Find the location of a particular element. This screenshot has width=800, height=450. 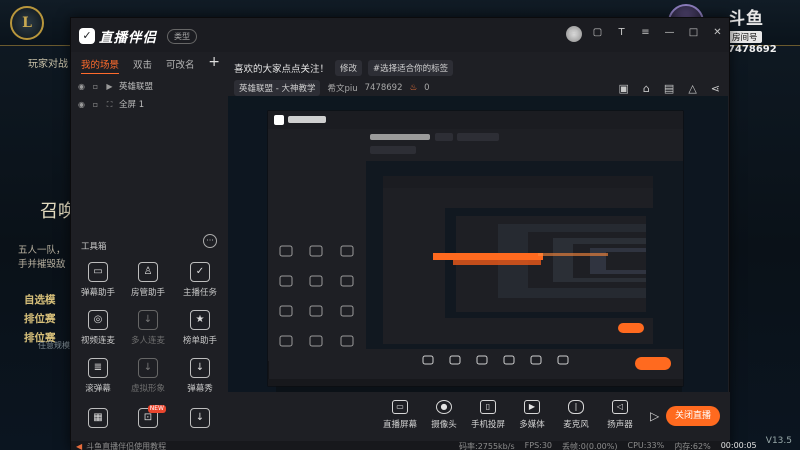

fullscreen-source-icon: ⛶ is located at coordinates (109, 104).